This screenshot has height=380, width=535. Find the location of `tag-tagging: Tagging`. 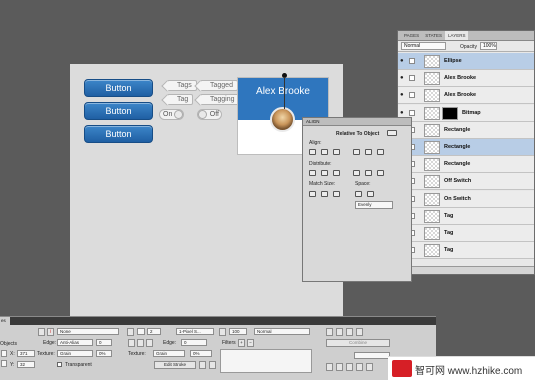

tag-tagging: Tagging is located at coordinates (220, 99).